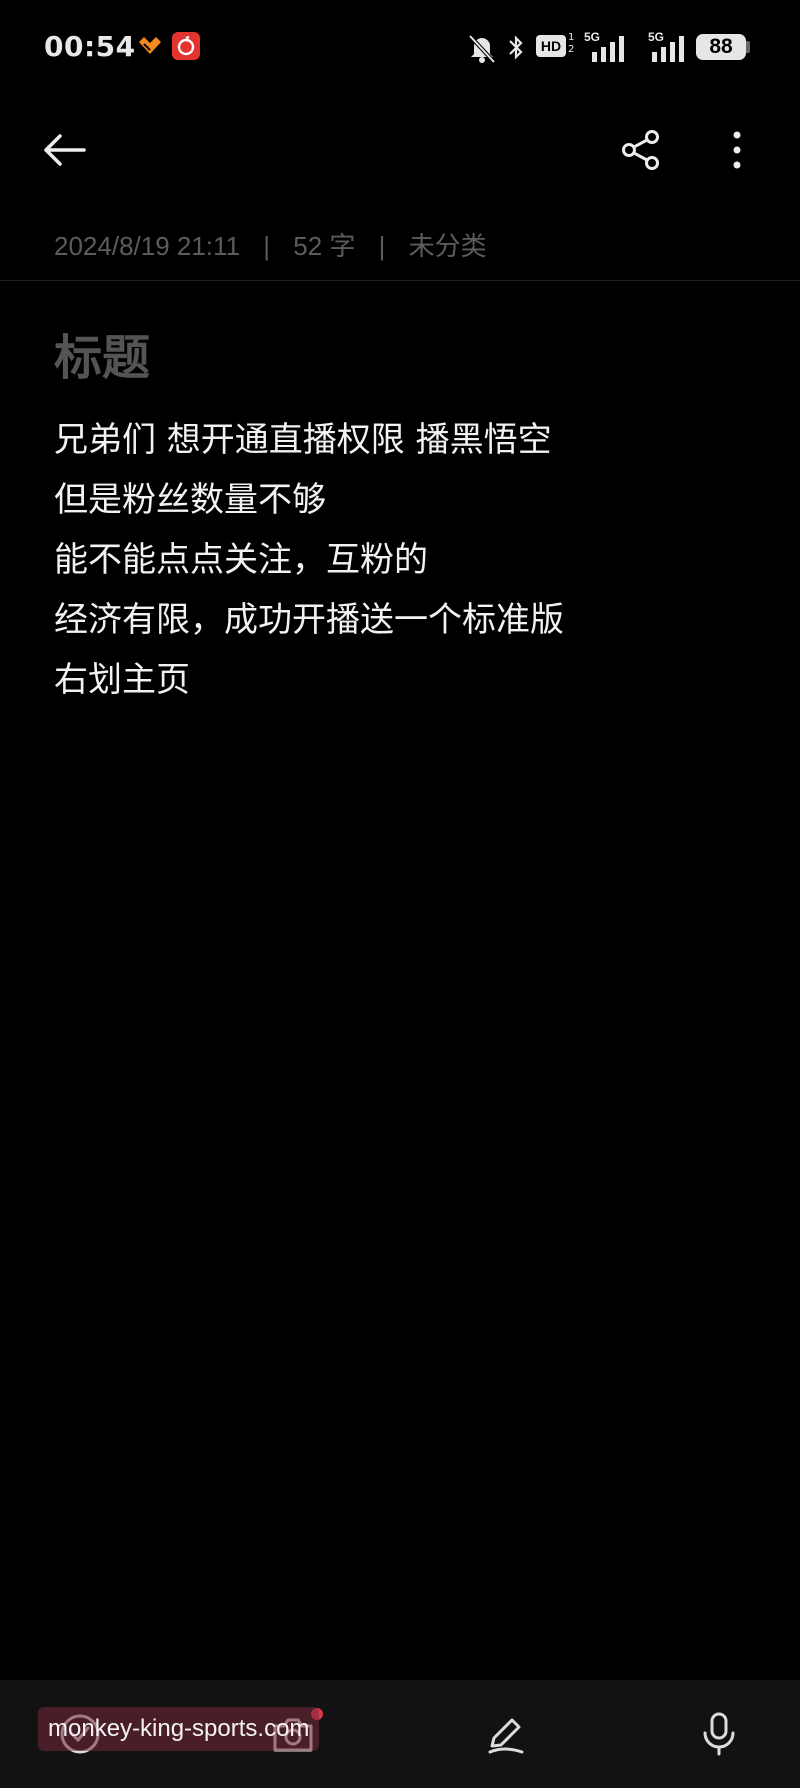  I want to click on draw-button, so click(506, 1734).